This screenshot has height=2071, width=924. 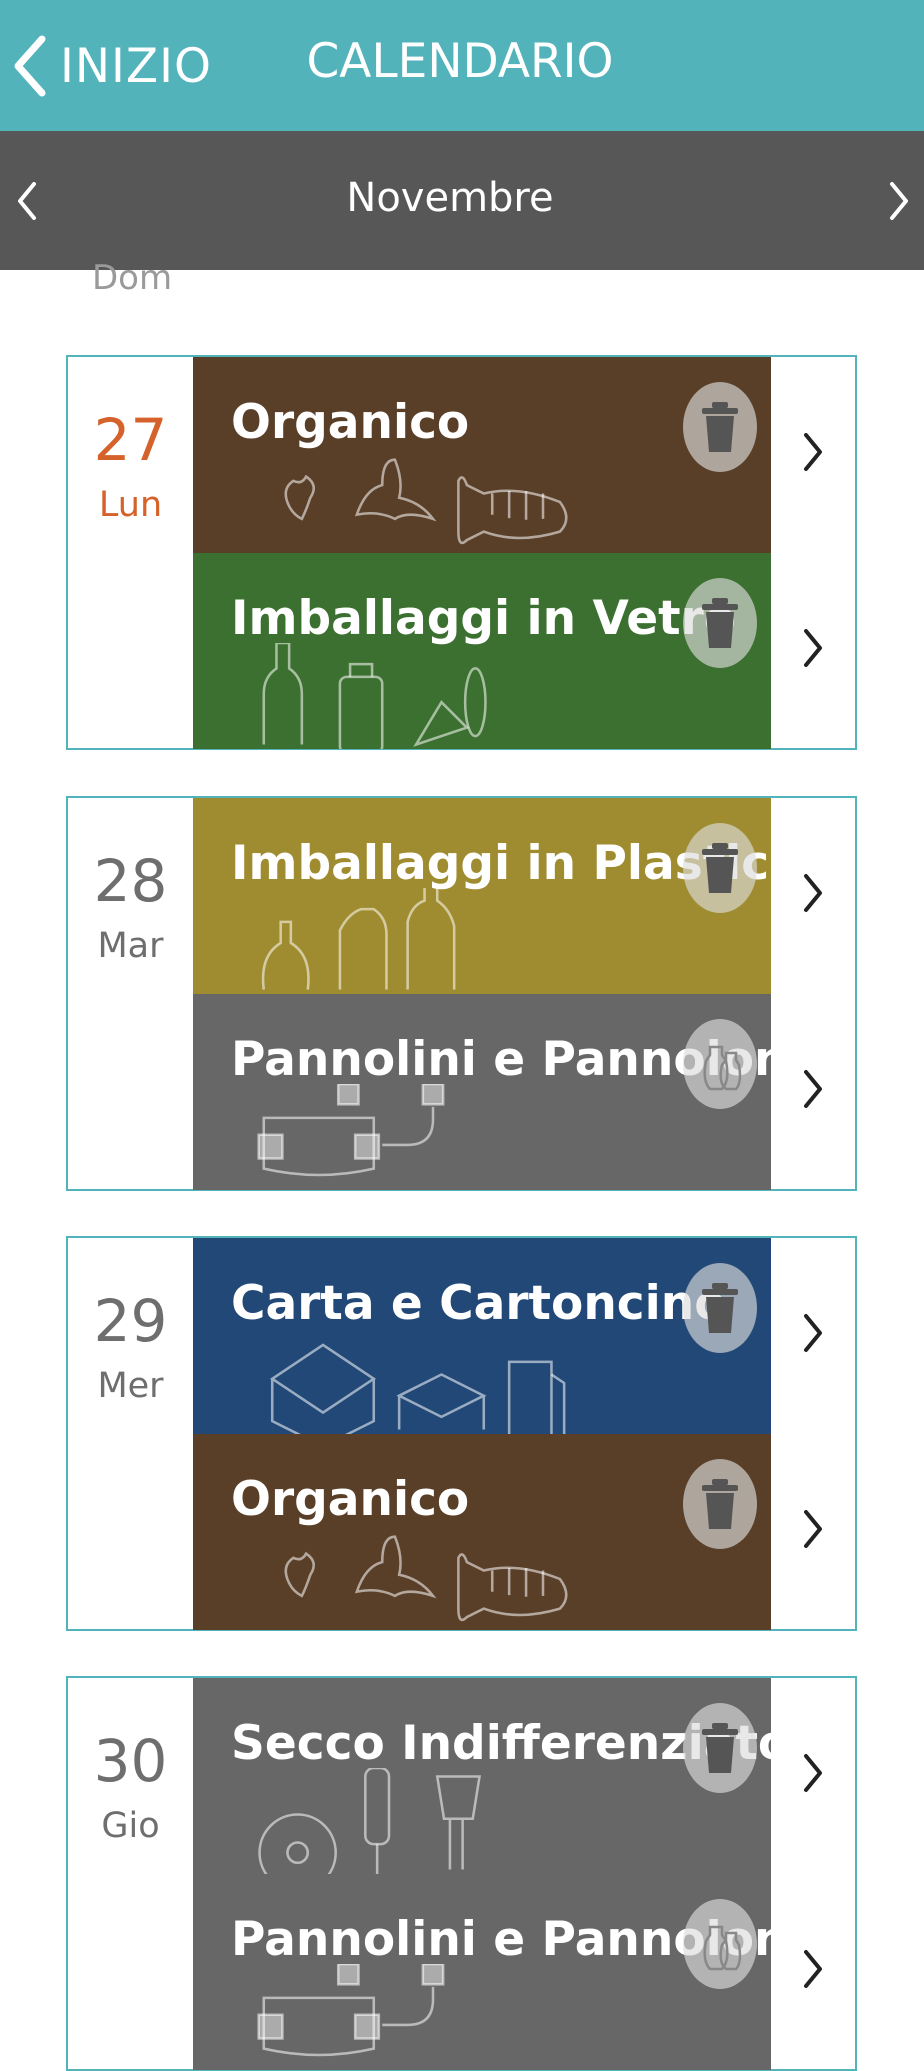 What do you see at coordinates (130, 1761) in the screenshot?
I see `day-number: 30` at bounding box center [130, 1761].